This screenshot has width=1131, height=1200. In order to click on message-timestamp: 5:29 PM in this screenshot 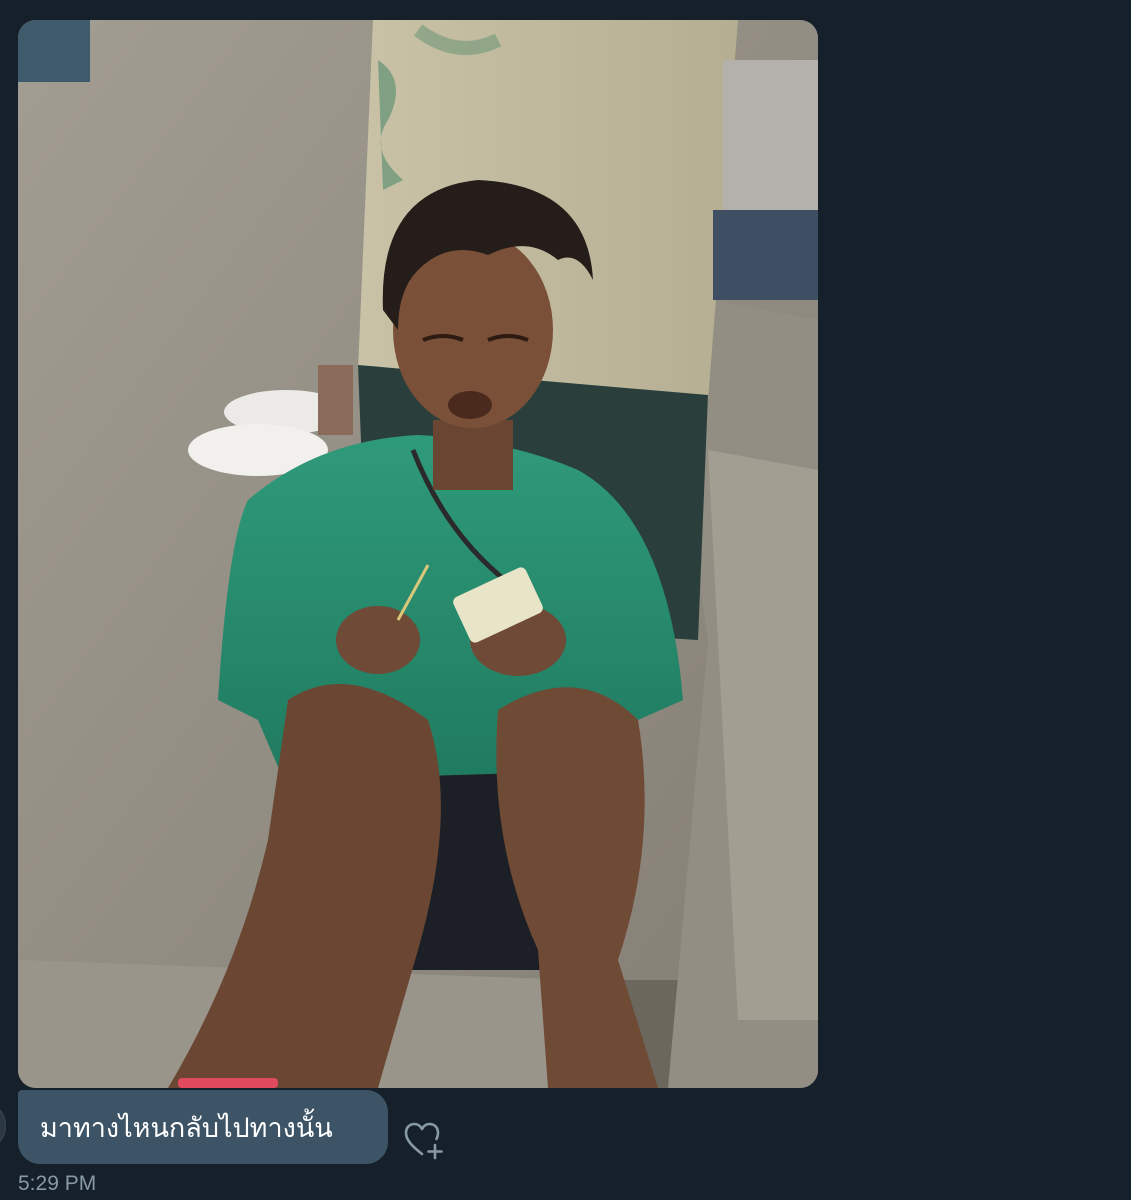, I will do `click(57, 1183)`.